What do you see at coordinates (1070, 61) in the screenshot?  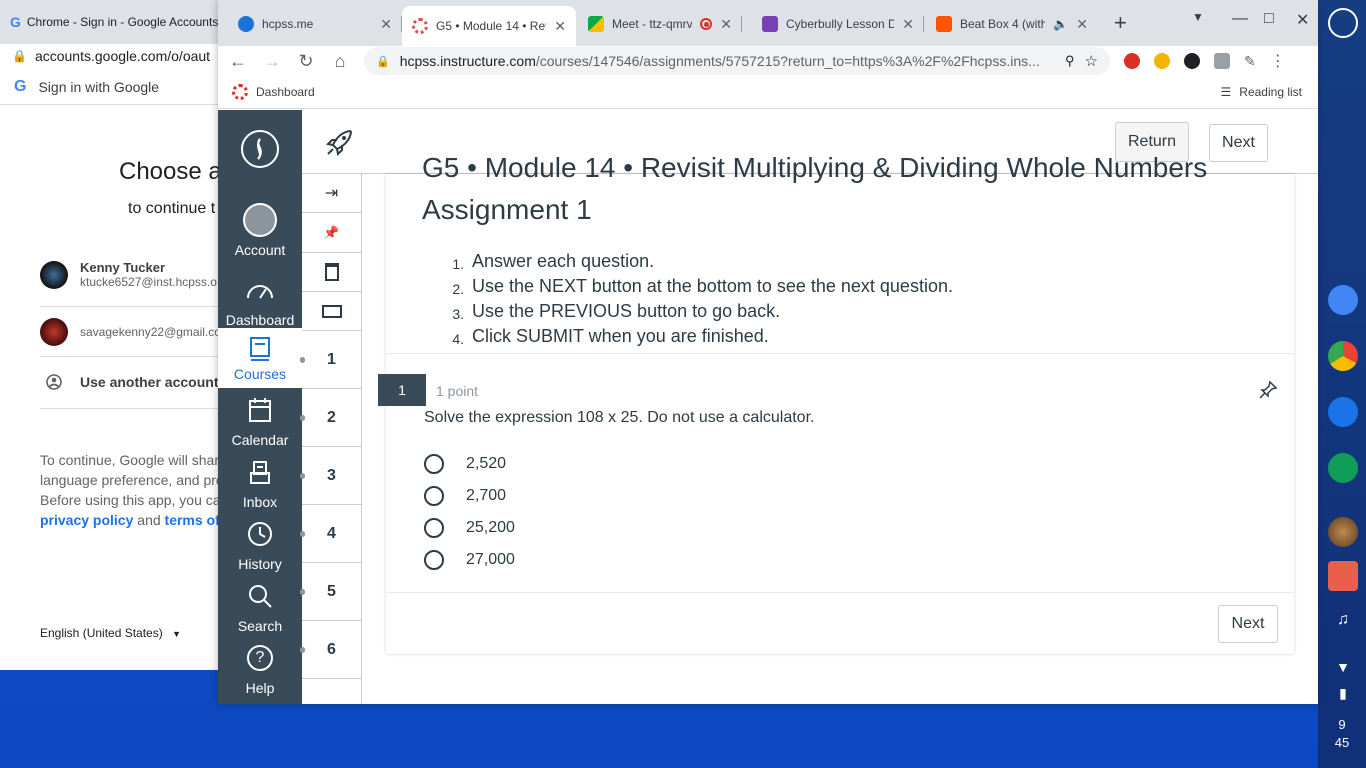 I see `location-icon: ⚲` at bounding box center [1070, 61].